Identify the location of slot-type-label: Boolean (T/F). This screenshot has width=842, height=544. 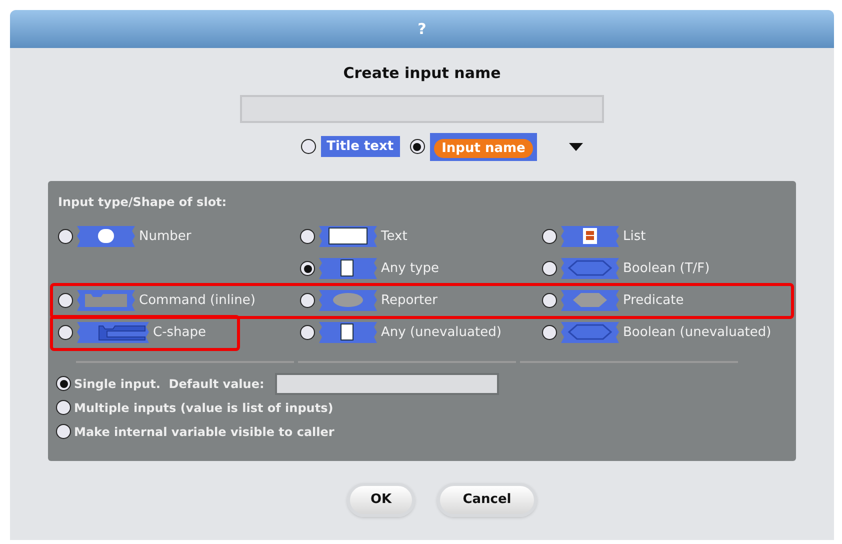
(666, 269).